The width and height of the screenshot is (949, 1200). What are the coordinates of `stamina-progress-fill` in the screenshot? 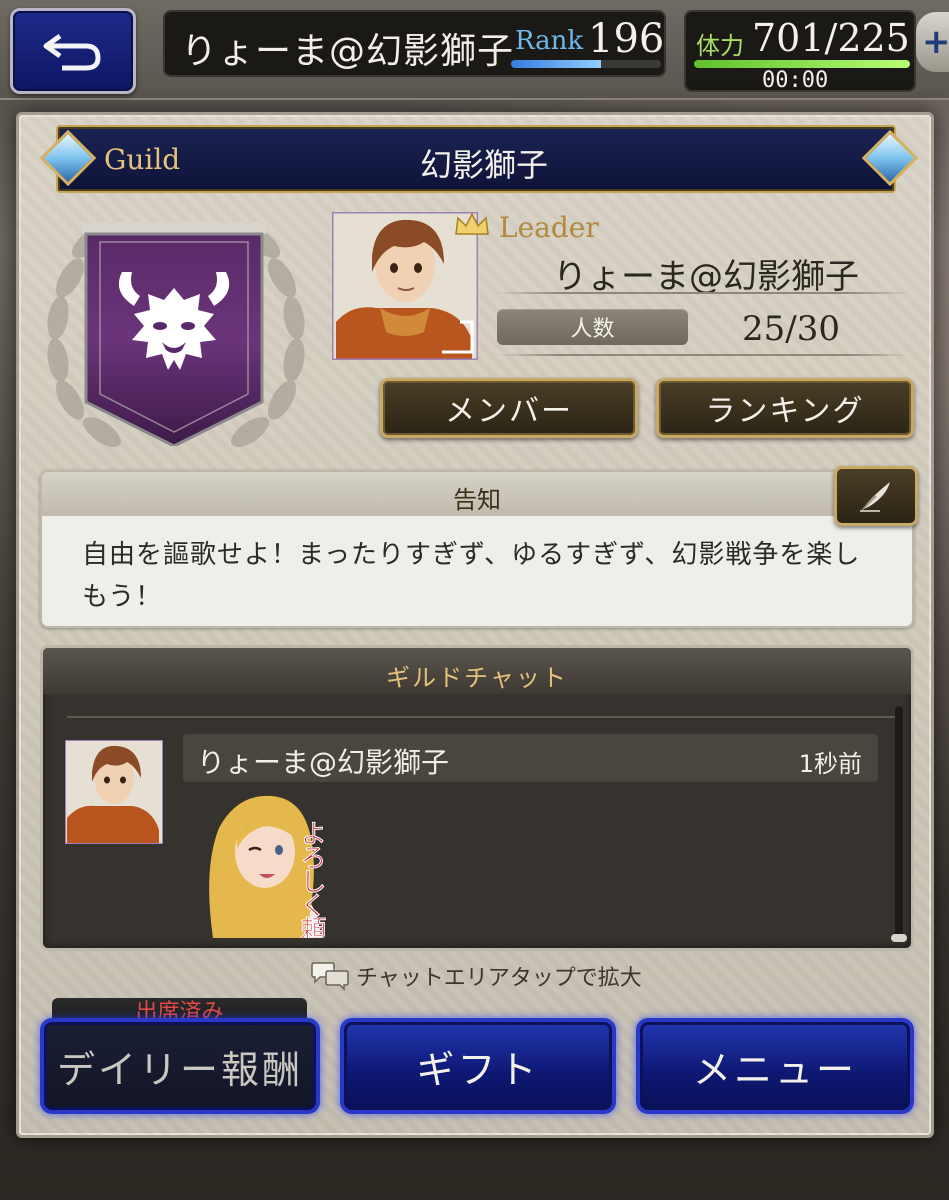 It's located at (802, 64).